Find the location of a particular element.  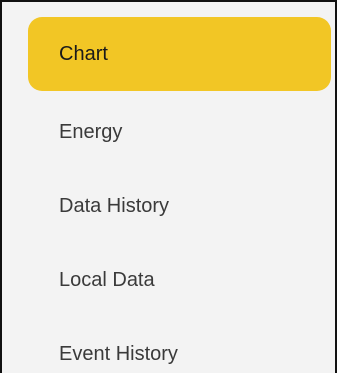

menu-item-label: Chart is located at coordinates (83, 53).